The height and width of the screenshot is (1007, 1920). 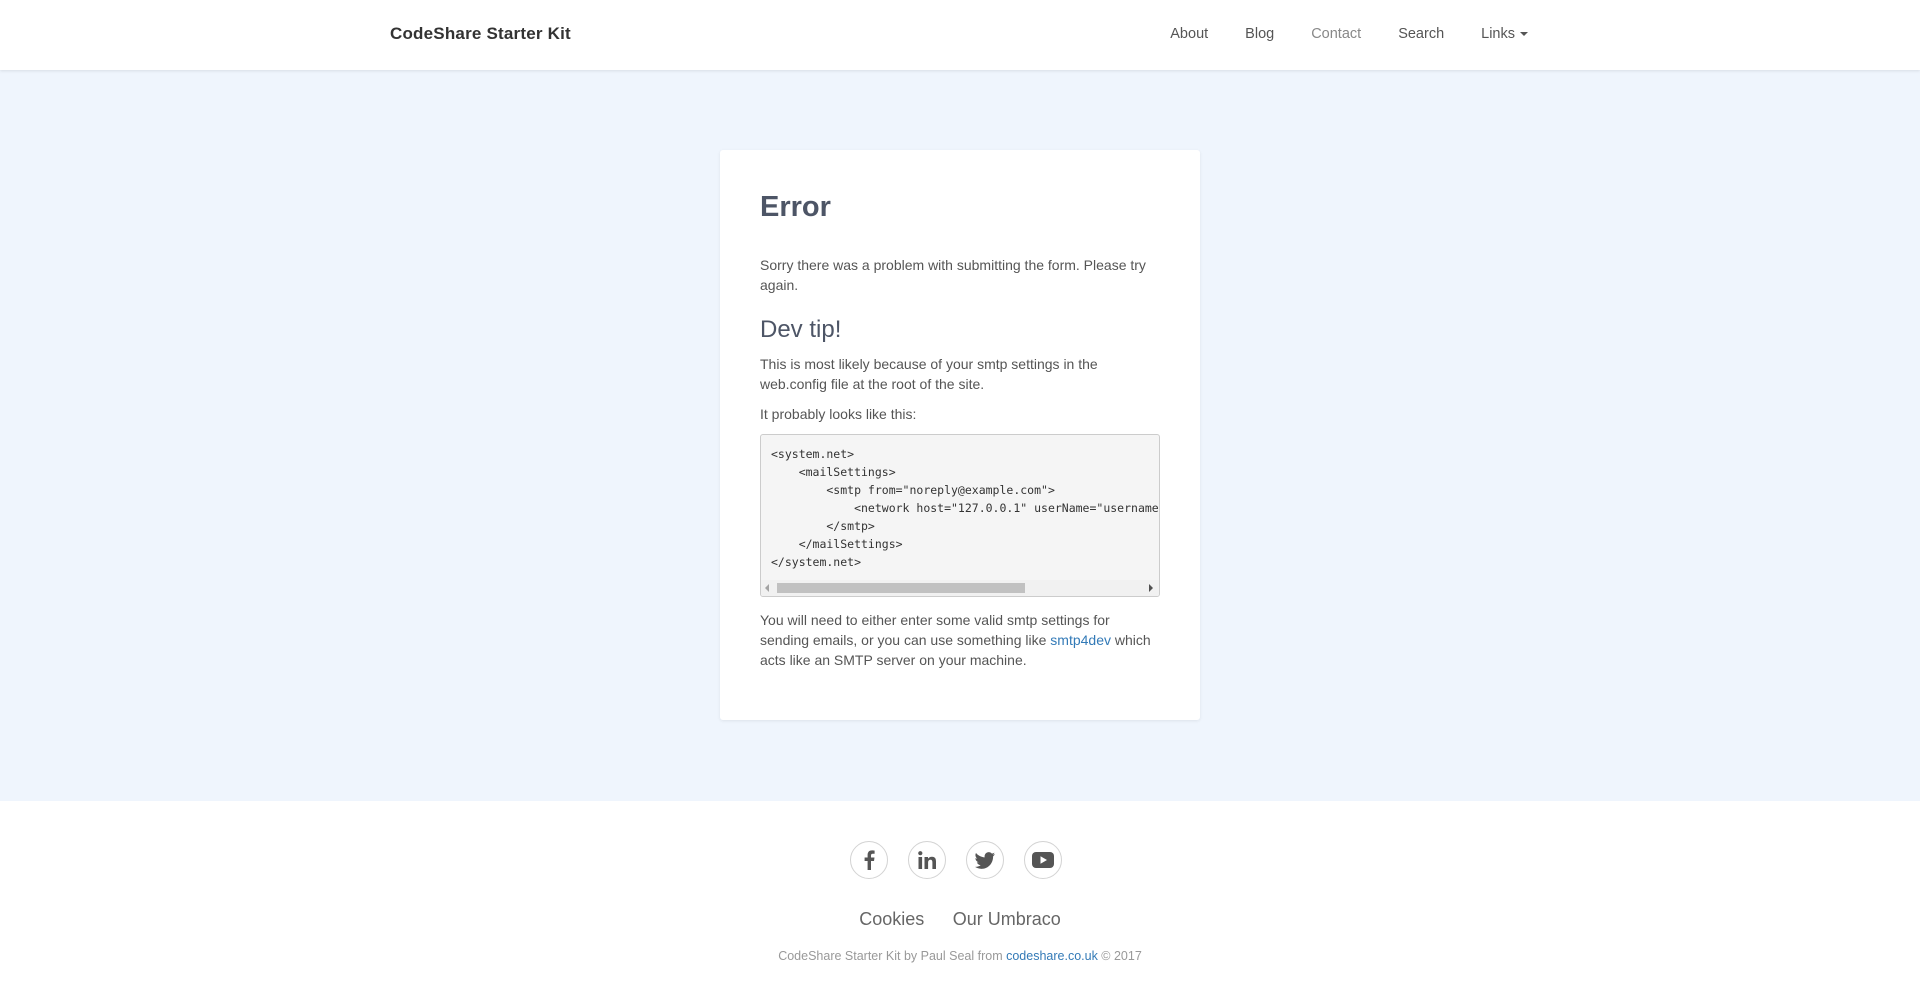 What do you see at coordinates (1498, 34) in the screenshot?
I see `nav-links-label: Links` at bounding box center [1498, 34].